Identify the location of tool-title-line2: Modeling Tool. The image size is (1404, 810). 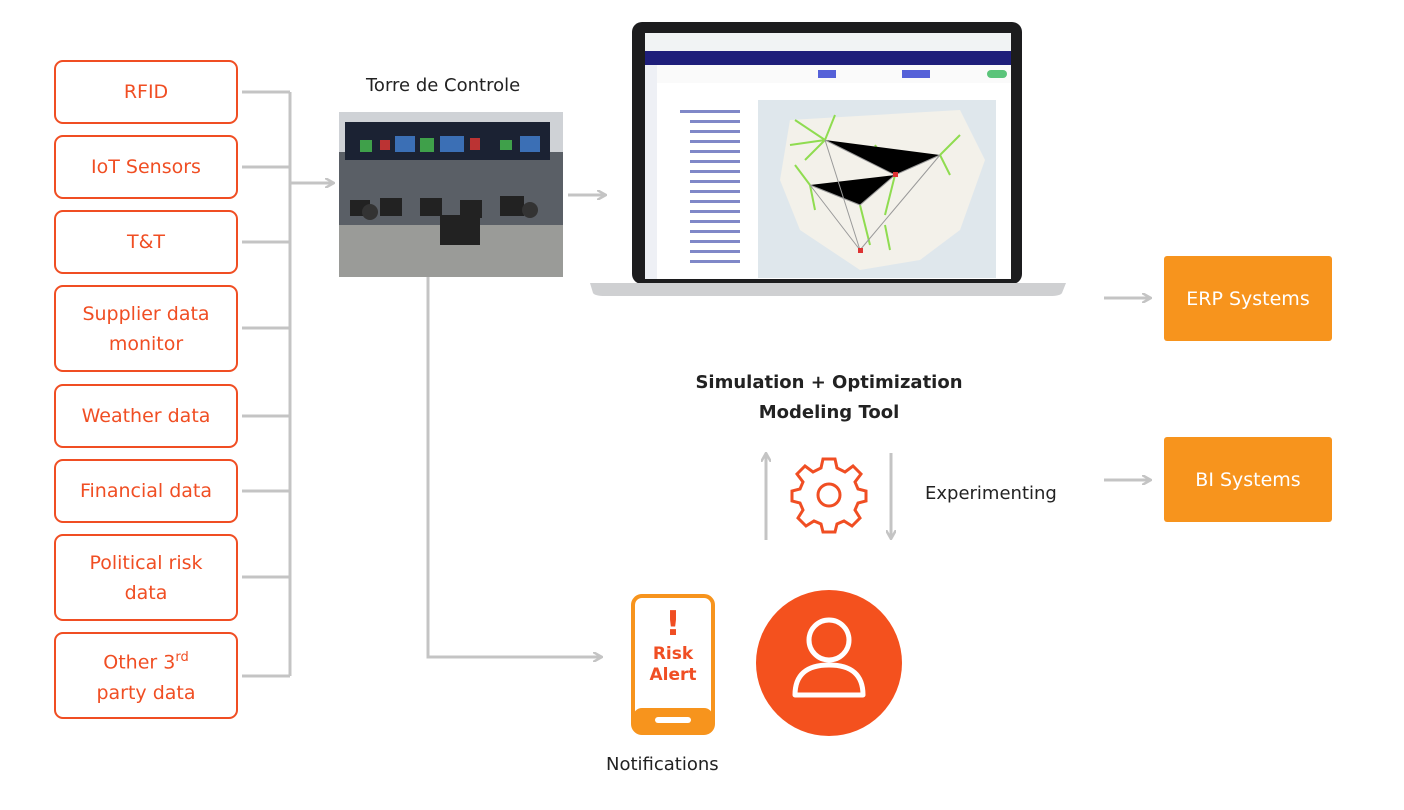
(829, 412).